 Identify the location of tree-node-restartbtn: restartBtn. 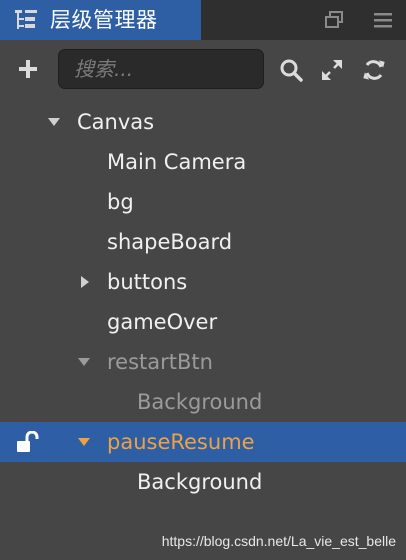
(203, 362).